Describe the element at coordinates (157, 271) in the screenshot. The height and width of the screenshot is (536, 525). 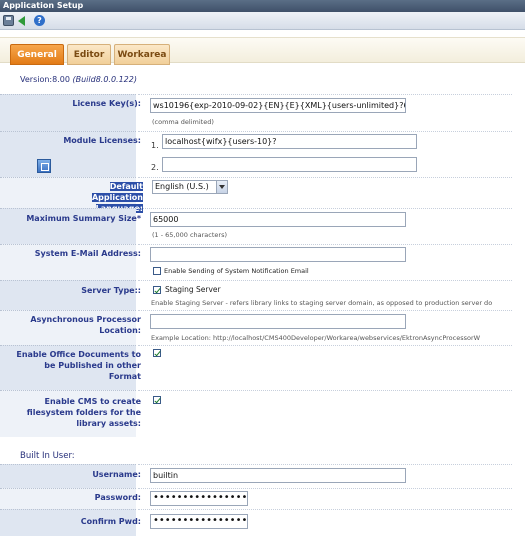
I see `email-notification-checkbox` at that location.